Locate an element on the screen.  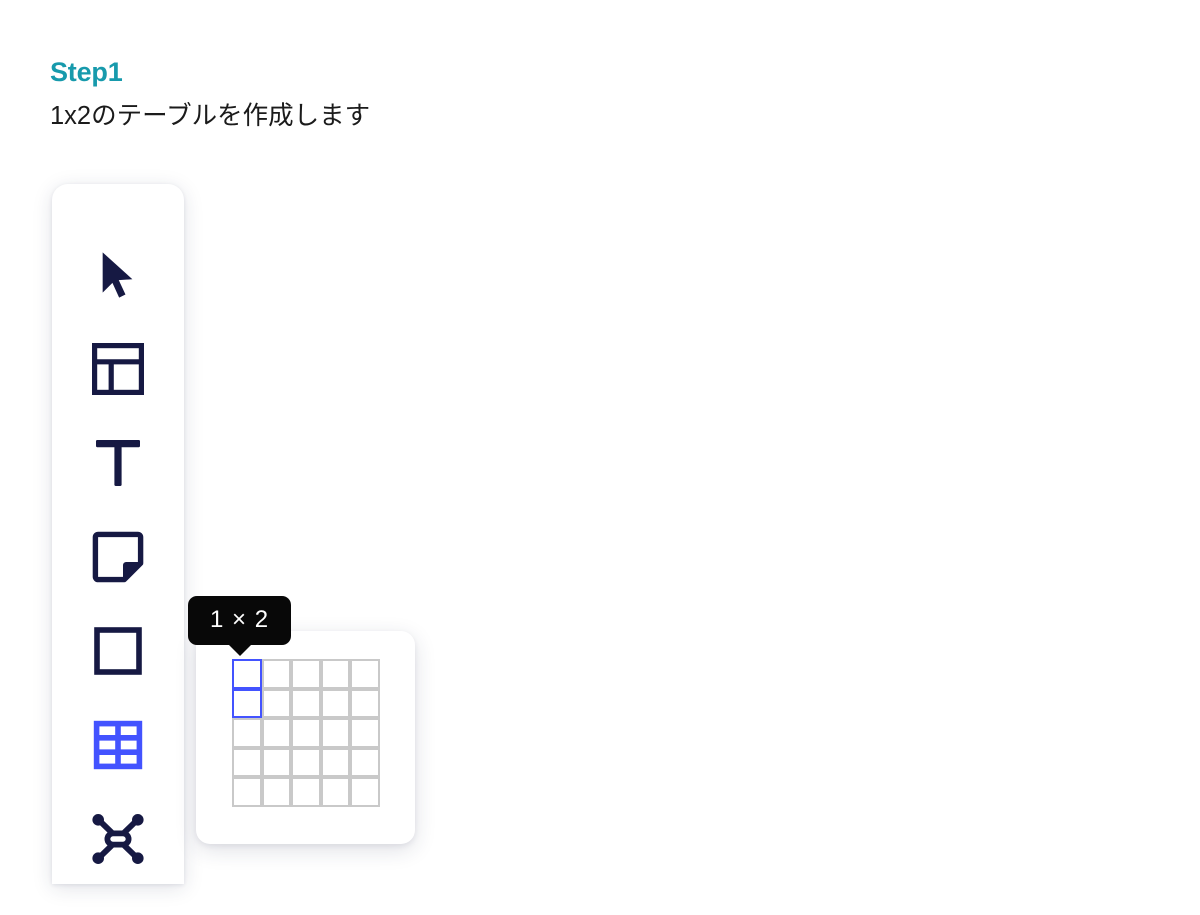
cursor-arrow-icon is located at coordinates (118, 275).